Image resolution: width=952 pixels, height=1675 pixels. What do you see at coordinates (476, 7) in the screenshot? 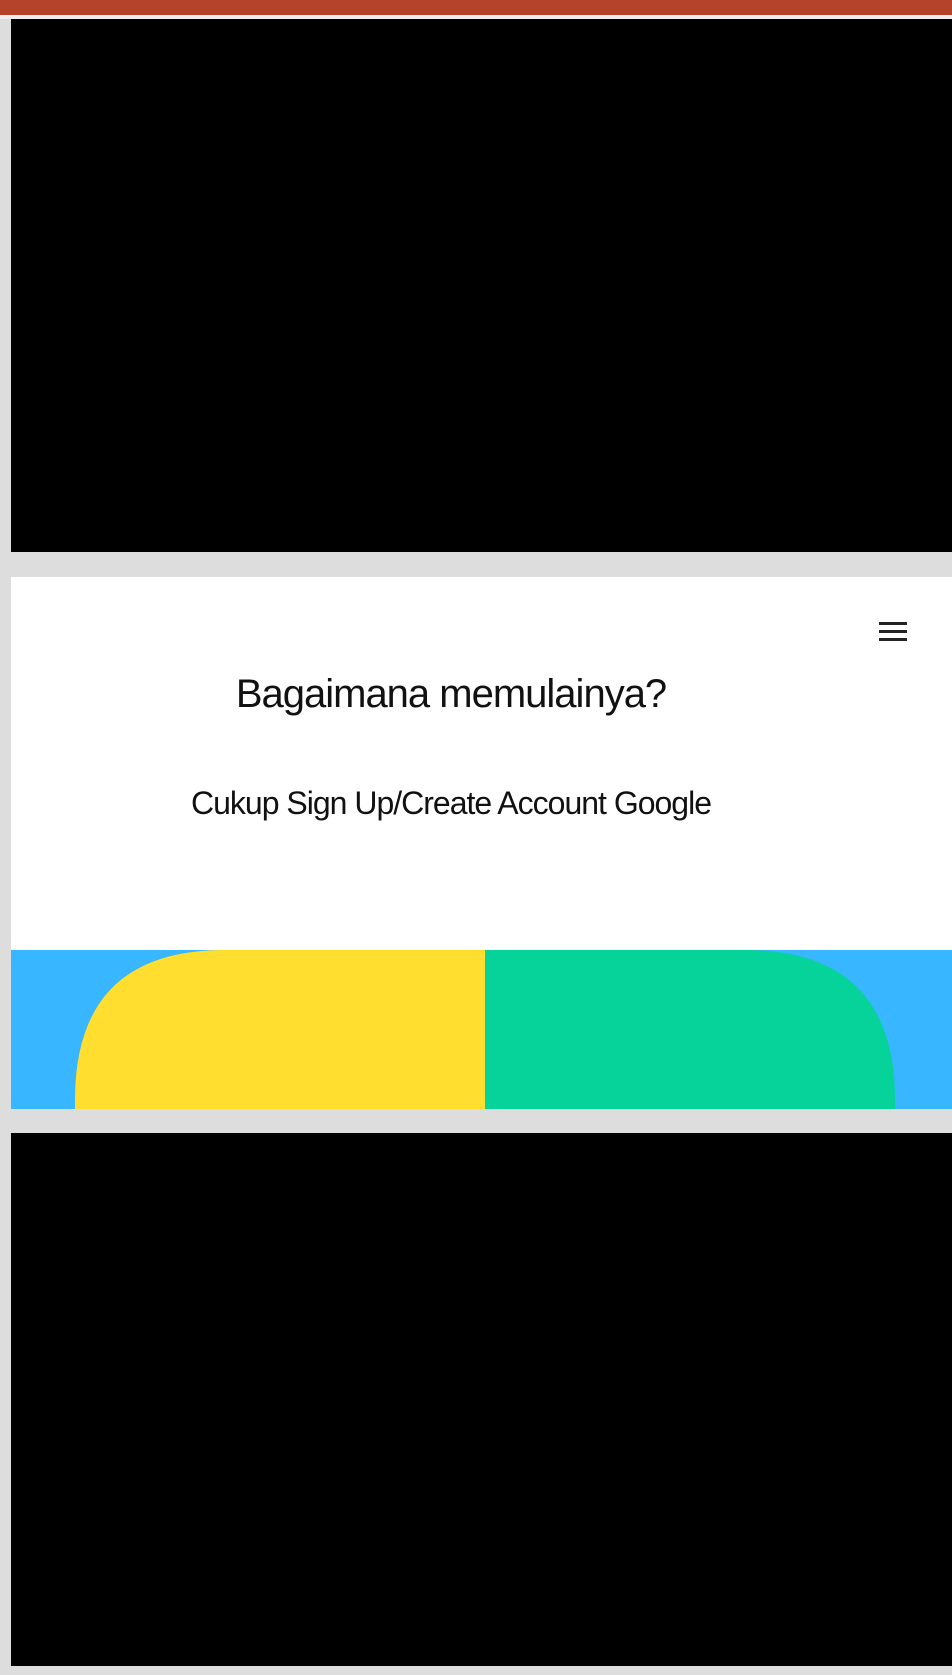
I see `top-accent-bar` at bounding box center [476, 7].